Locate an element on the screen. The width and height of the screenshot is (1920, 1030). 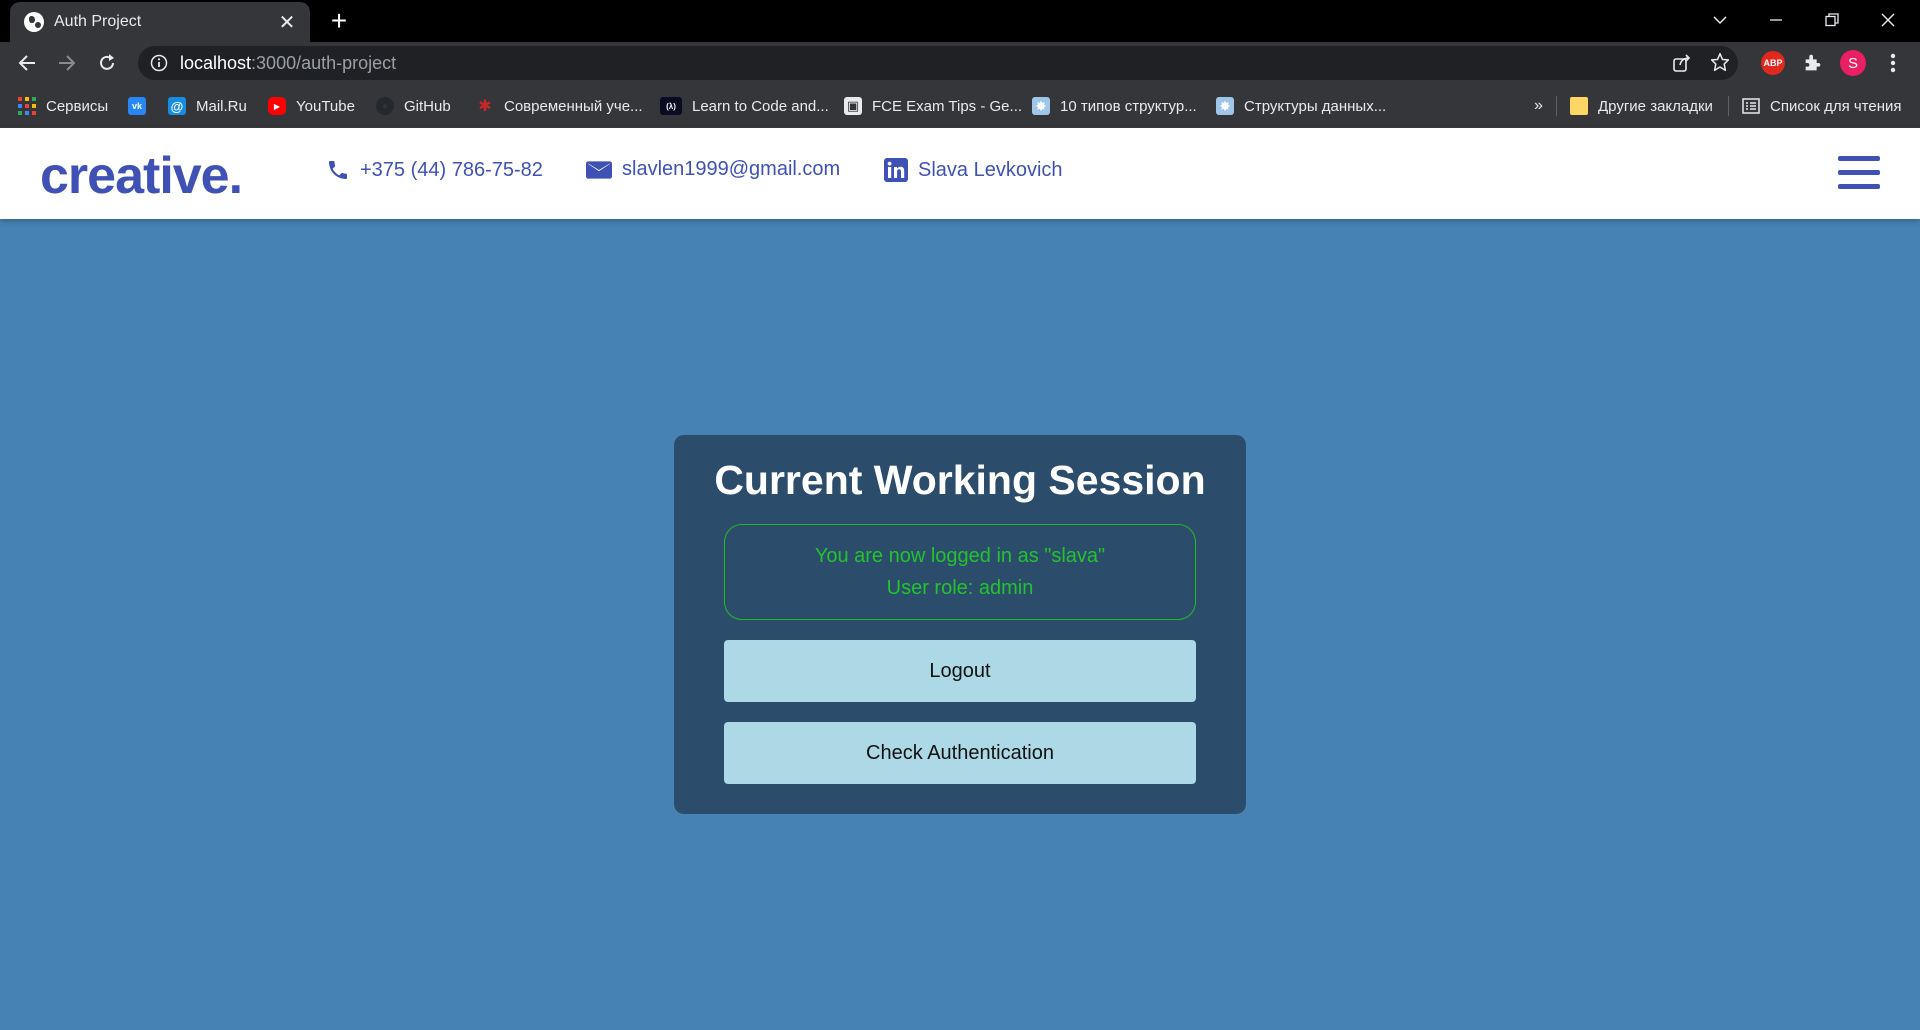
bookmark-star-icon is located at coordinates (1720, 64).